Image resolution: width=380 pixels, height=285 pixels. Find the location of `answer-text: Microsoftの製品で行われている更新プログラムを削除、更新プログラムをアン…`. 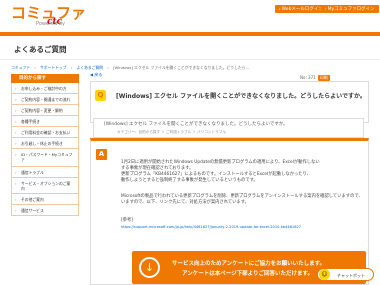

answer-text: Microsoftの製品で行われている更新プログラムを削除、更新プログラムをアン… is located at coordinates (242, 196).